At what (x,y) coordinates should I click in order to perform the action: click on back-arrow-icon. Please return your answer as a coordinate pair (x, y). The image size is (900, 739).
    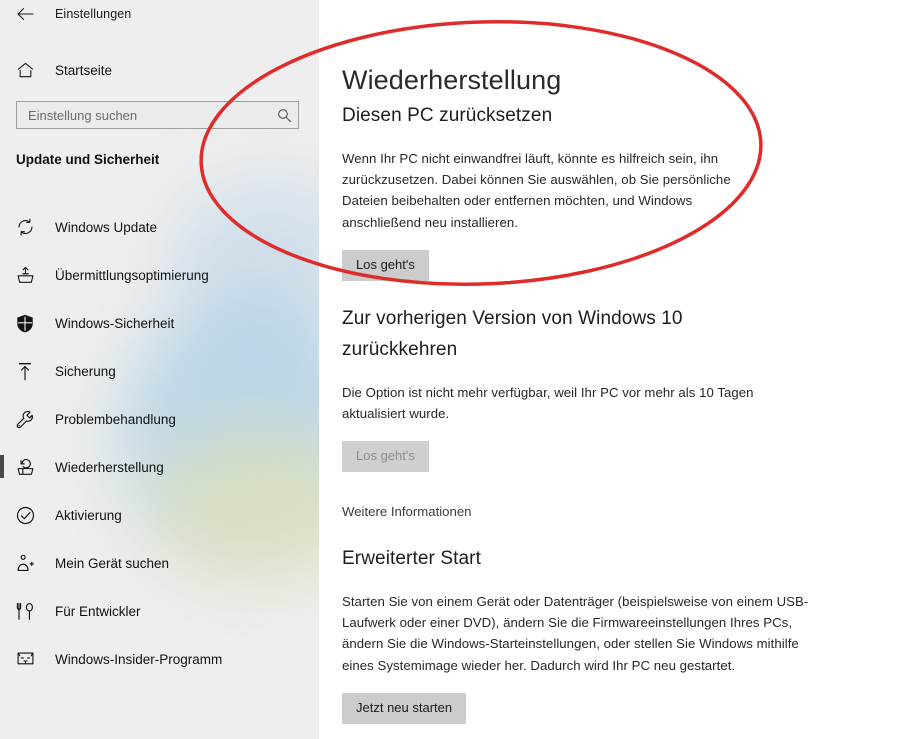
    Looking at the image, I should click on (25, 14).